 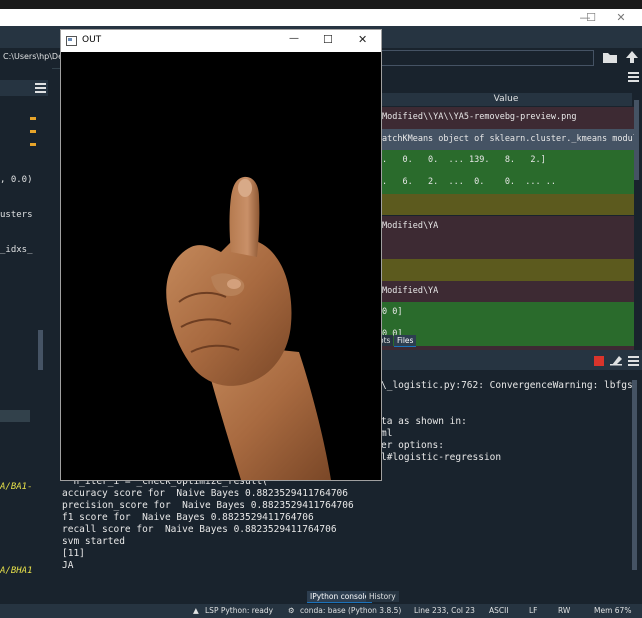 I want to click on out-window-title-bar: OUT — ☐ ✕, so click(x=221, y=41).